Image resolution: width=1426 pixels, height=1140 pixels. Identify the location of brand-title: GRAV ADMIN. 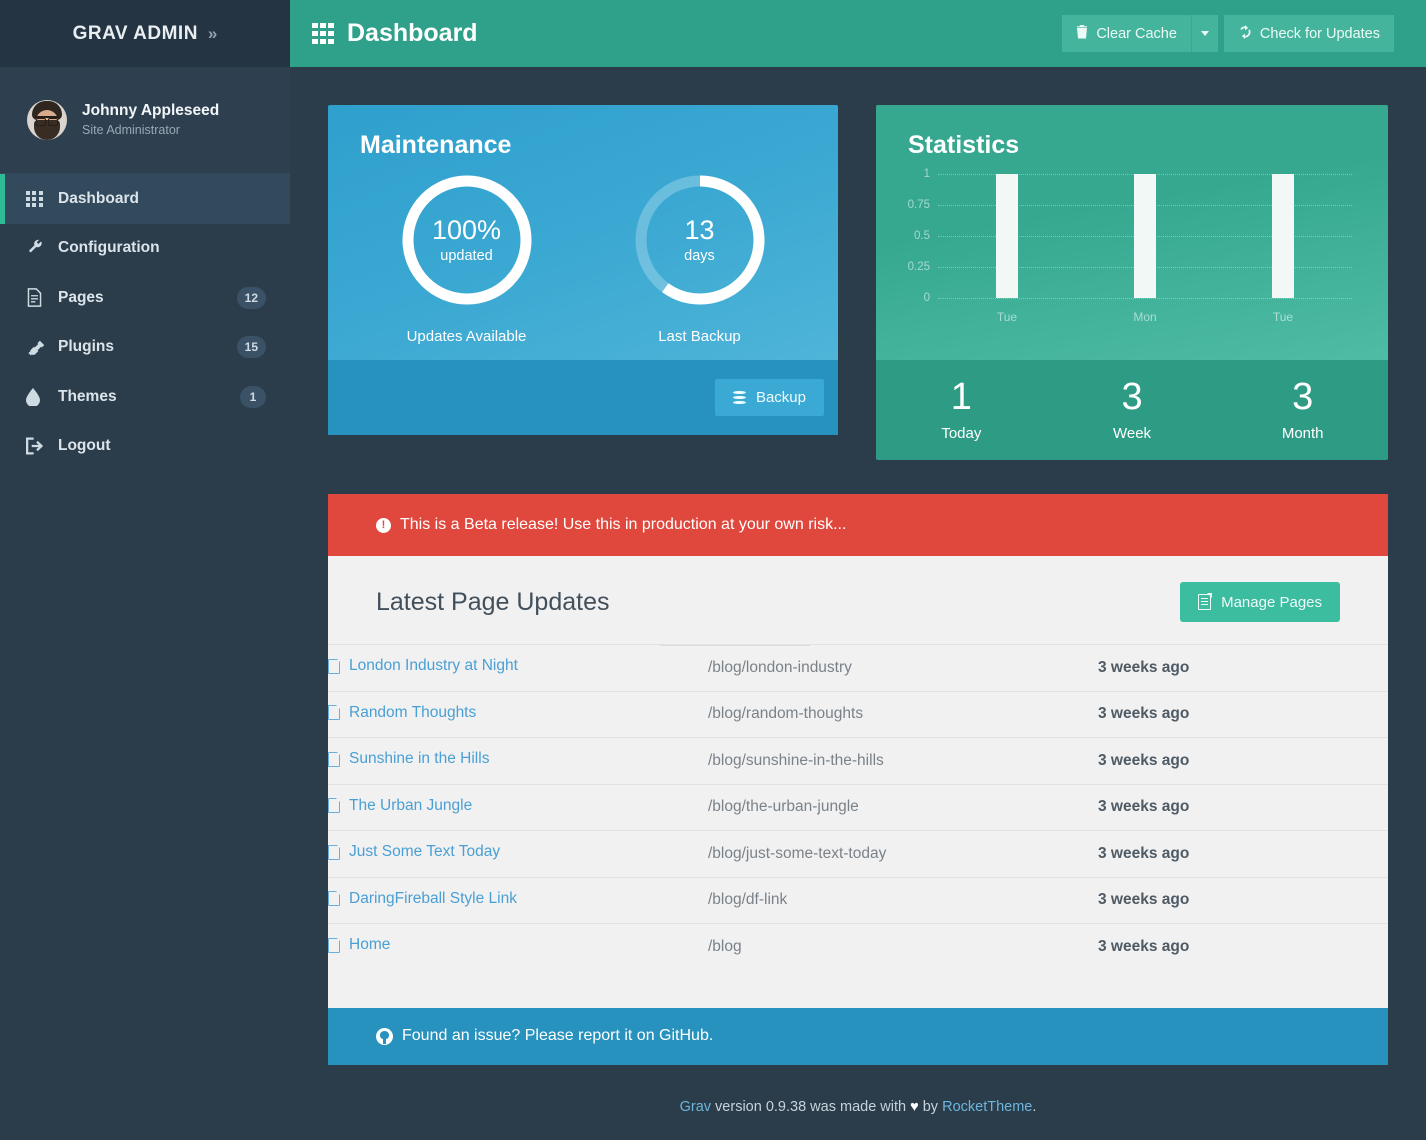
(135, 33).